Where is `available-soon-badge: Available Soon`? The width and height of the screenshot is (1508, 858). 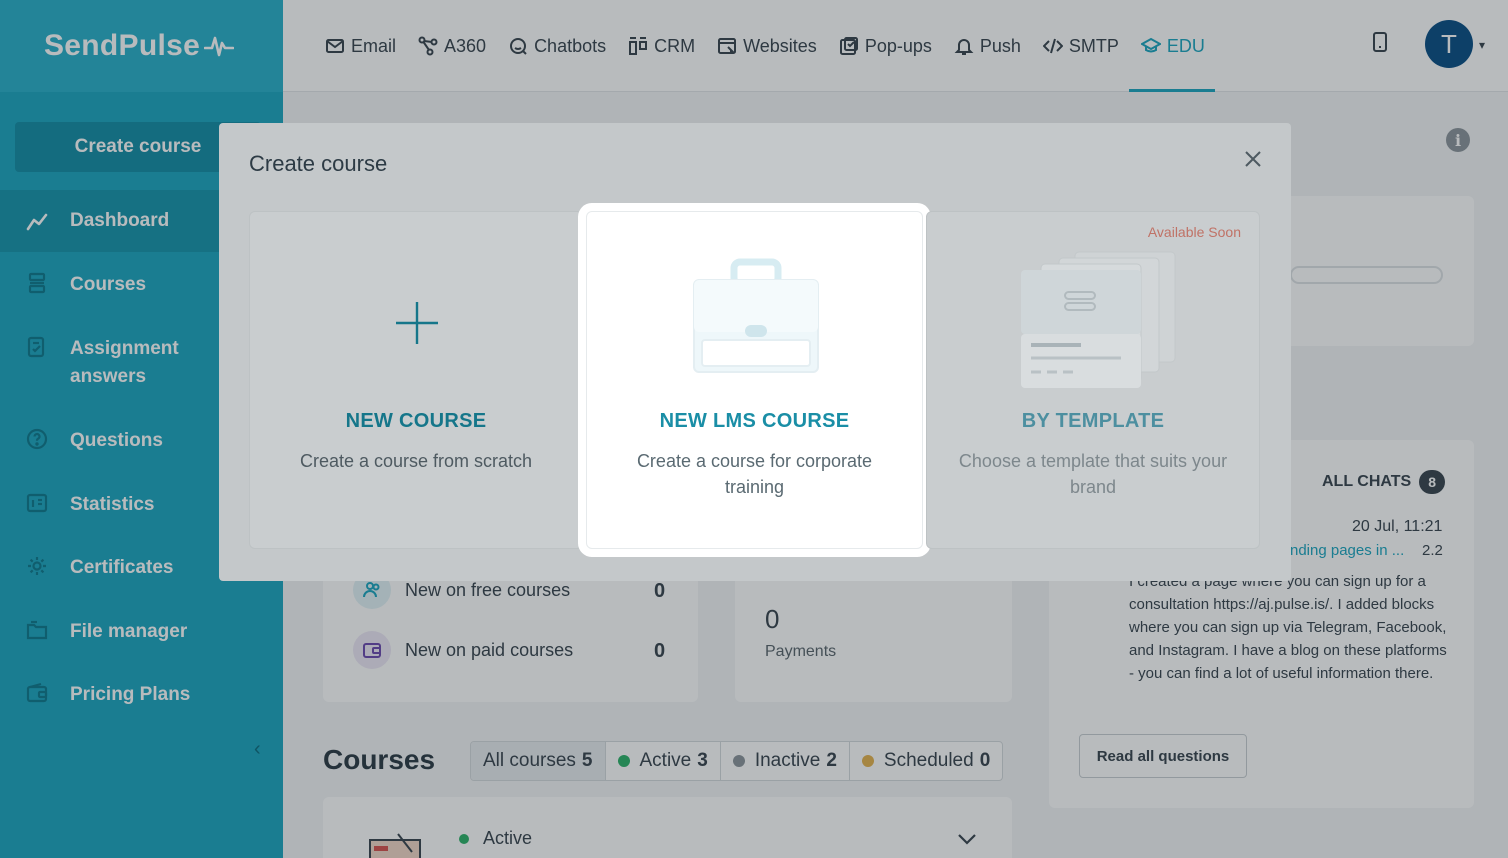 available-soon-badge: Available Soon is located at coordinates (1194, 232).